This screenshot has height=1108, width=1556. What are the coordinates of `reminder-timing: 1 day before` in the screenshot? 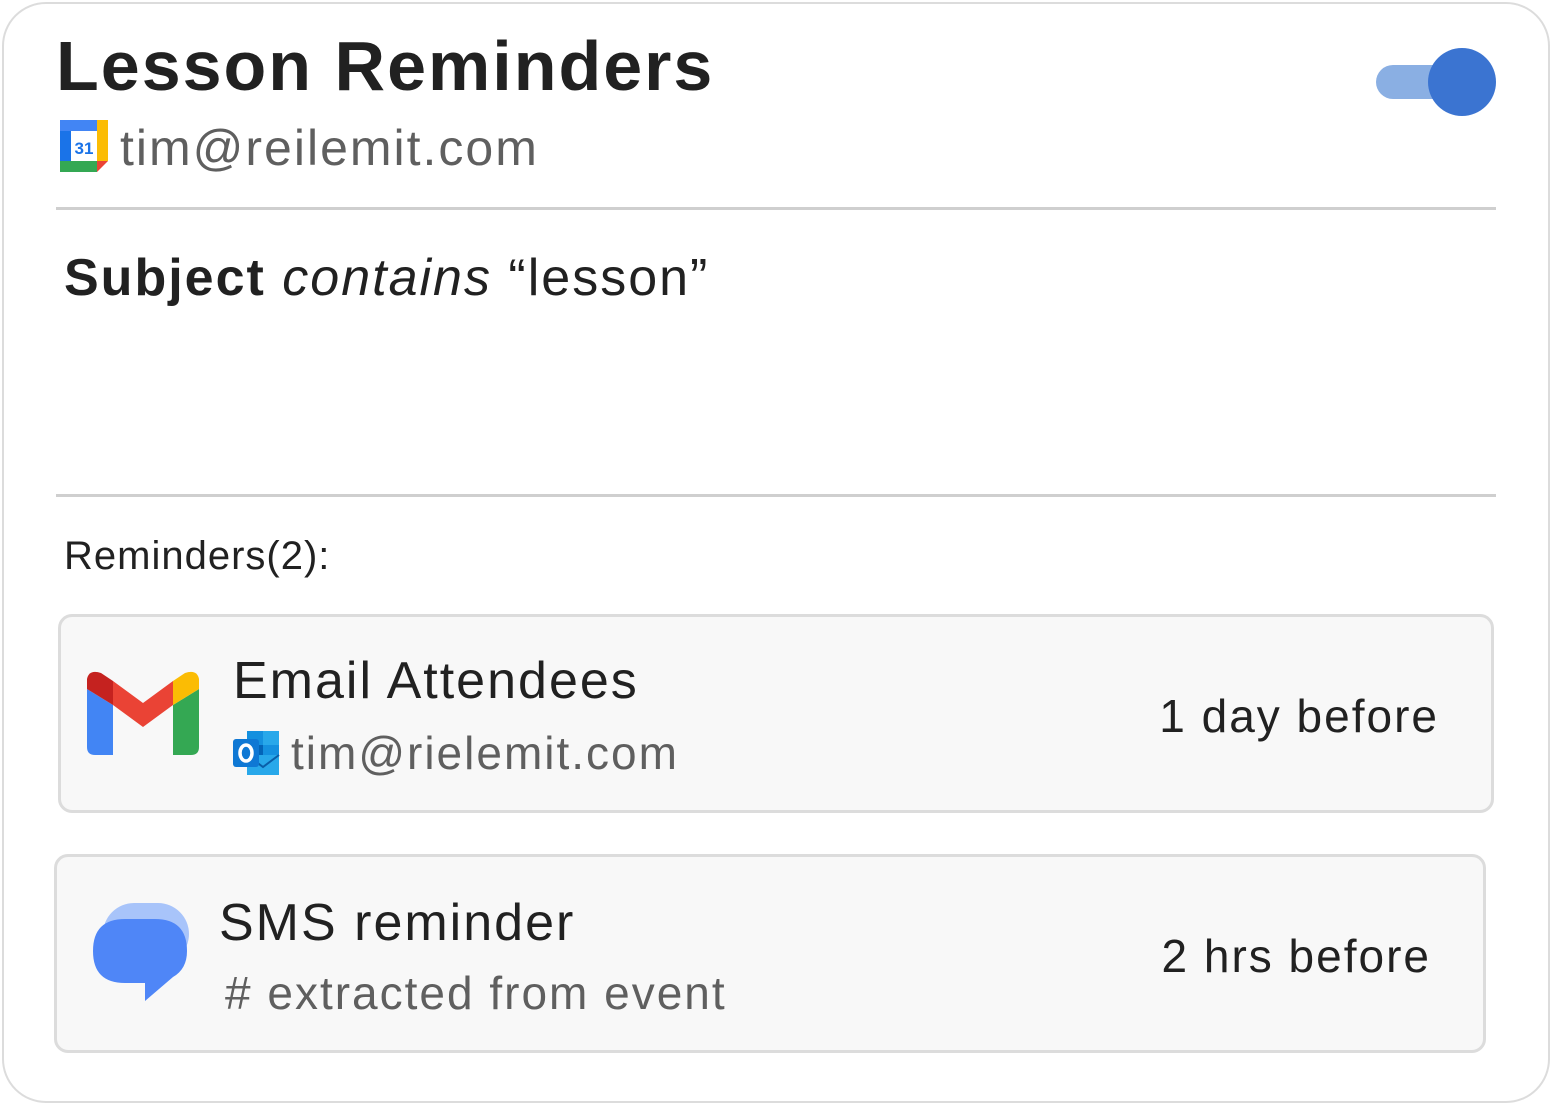 It's located at (1299, 716).